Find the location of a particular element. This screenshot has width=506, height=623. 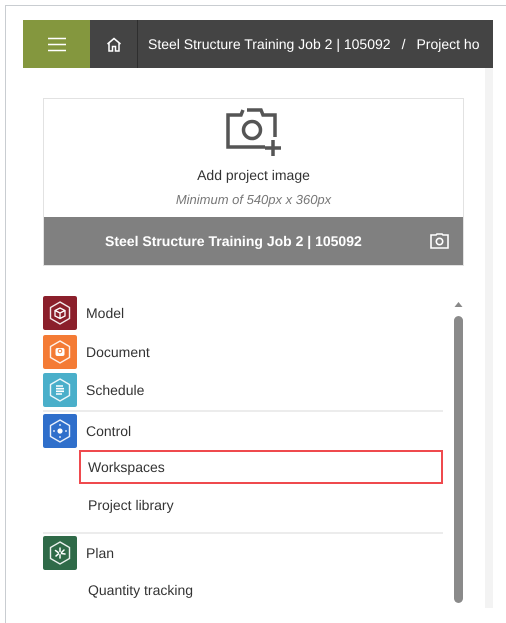

app-link: Plan is located at coordinates (100, 553).